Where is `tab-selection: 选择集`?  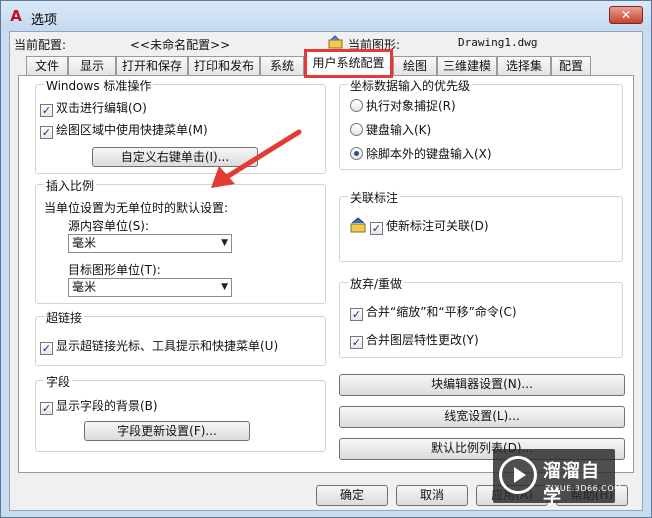 tab-selection: 选择集 is located at coordinates (524, 65).